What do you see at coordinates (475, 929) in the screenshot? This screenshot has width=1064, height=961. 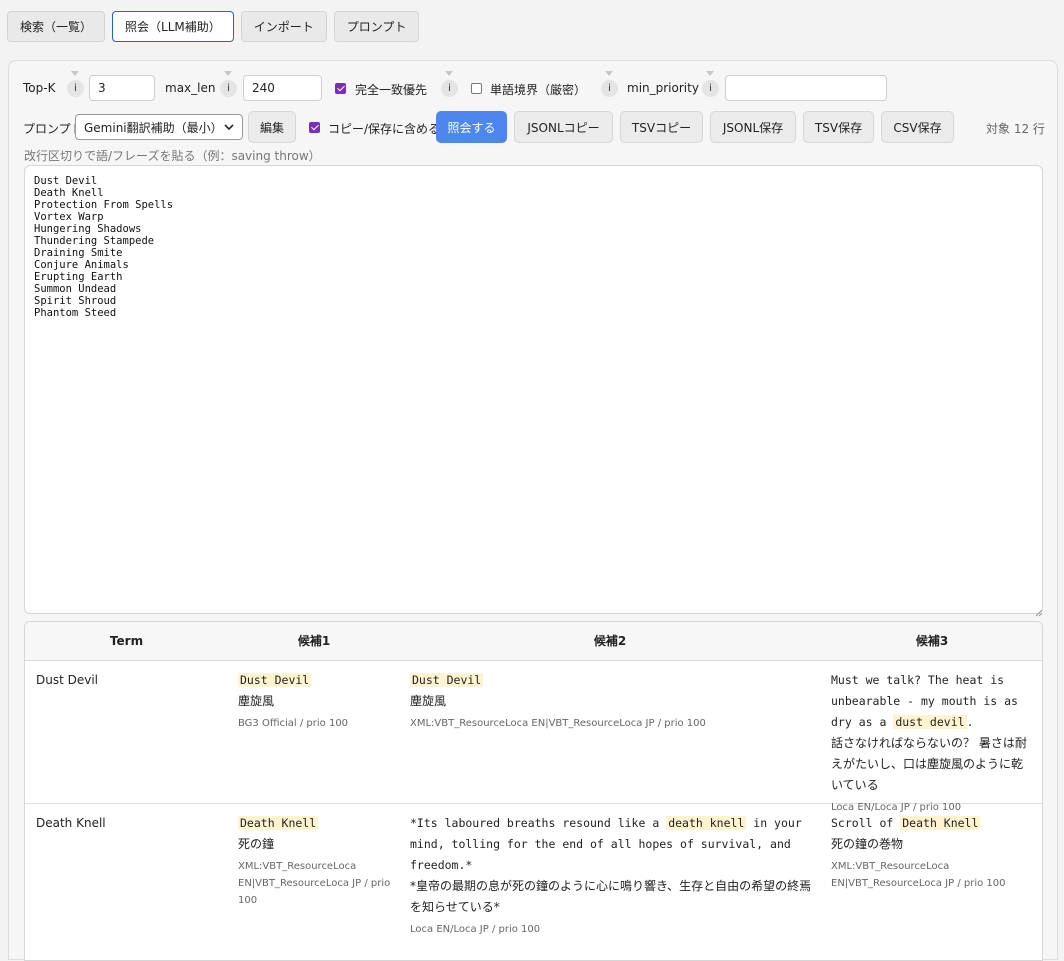 I see `candidate-source: Loca EN/Loca JP / prio 100` at bounding box center [475, 929].